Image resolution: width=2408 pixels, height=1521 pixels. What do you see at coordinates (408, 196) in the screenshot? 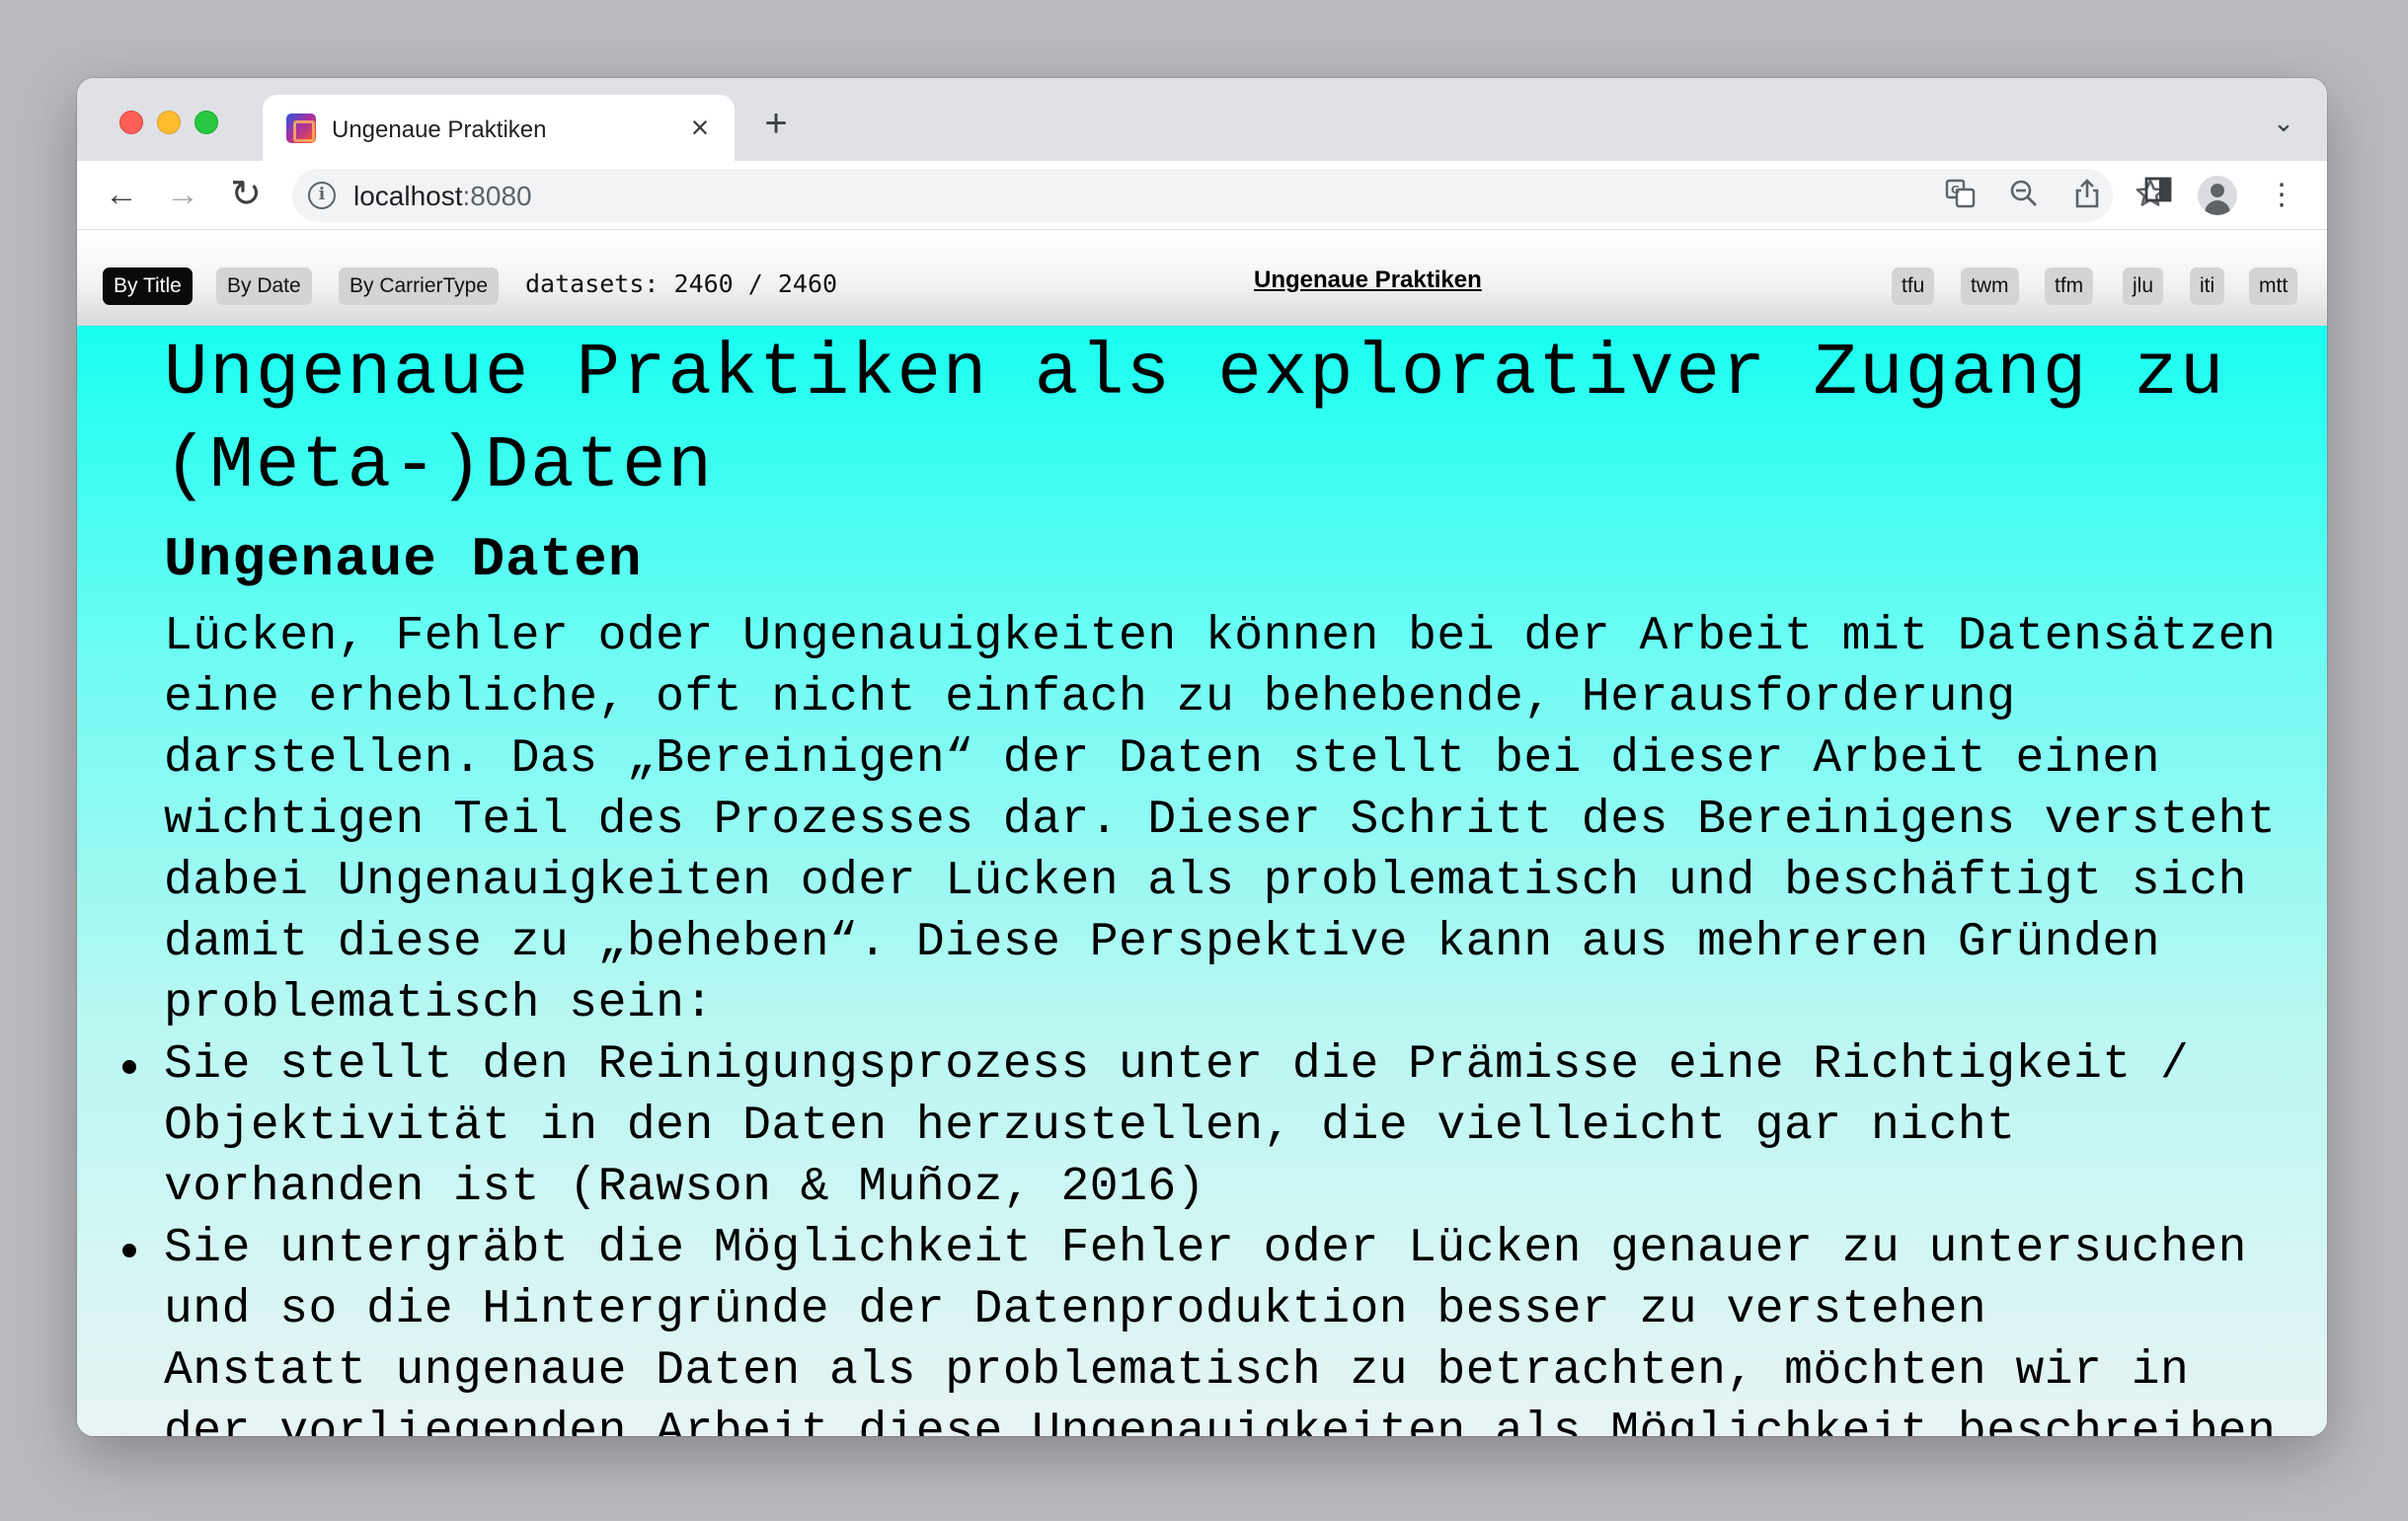
I see `url-host: localhost` at bounding box center [408, 196].